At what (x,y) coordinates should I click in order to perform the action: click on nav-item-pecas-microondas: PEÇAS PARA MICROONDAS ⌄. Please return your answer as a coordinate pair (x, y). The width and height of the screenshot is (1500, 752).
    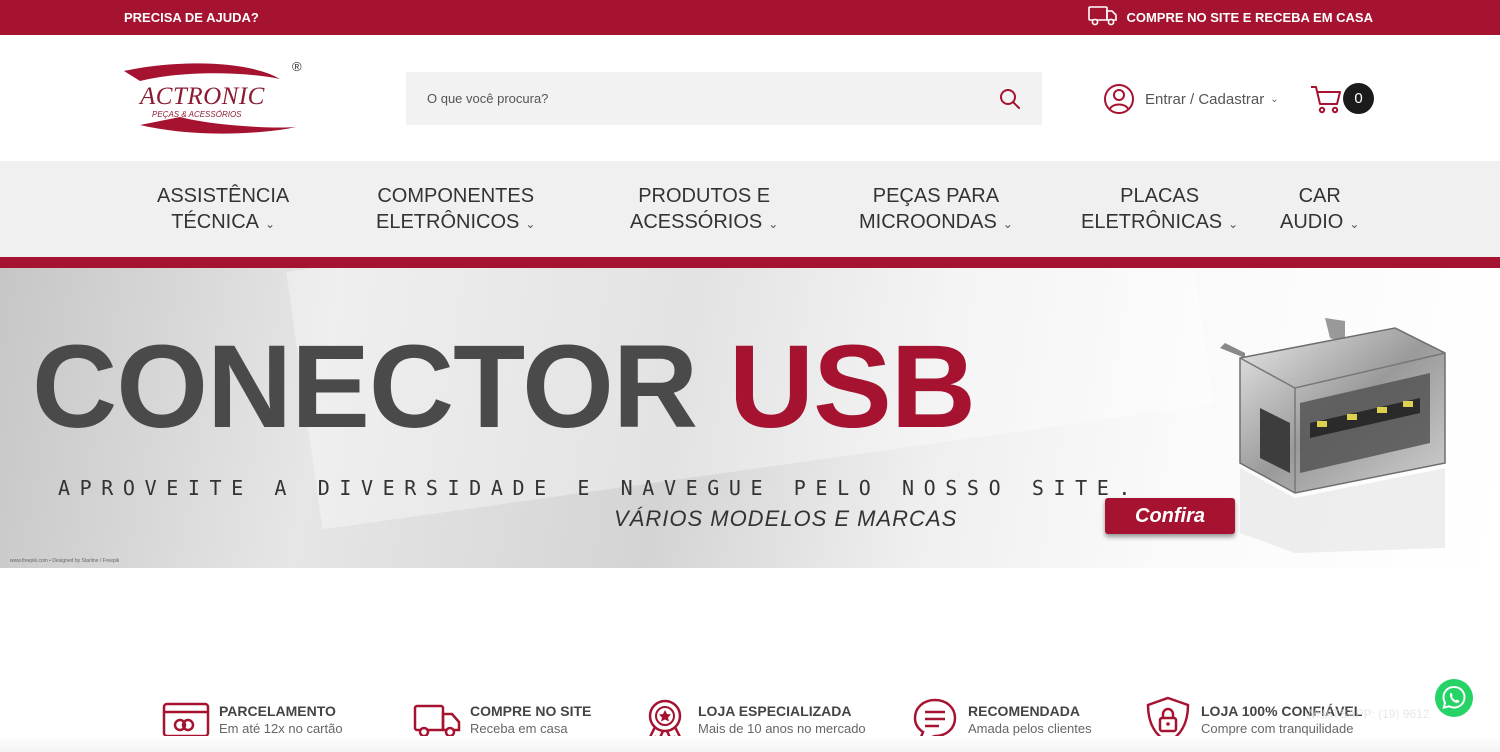
    Looking at the image, I should click on (936, 210).